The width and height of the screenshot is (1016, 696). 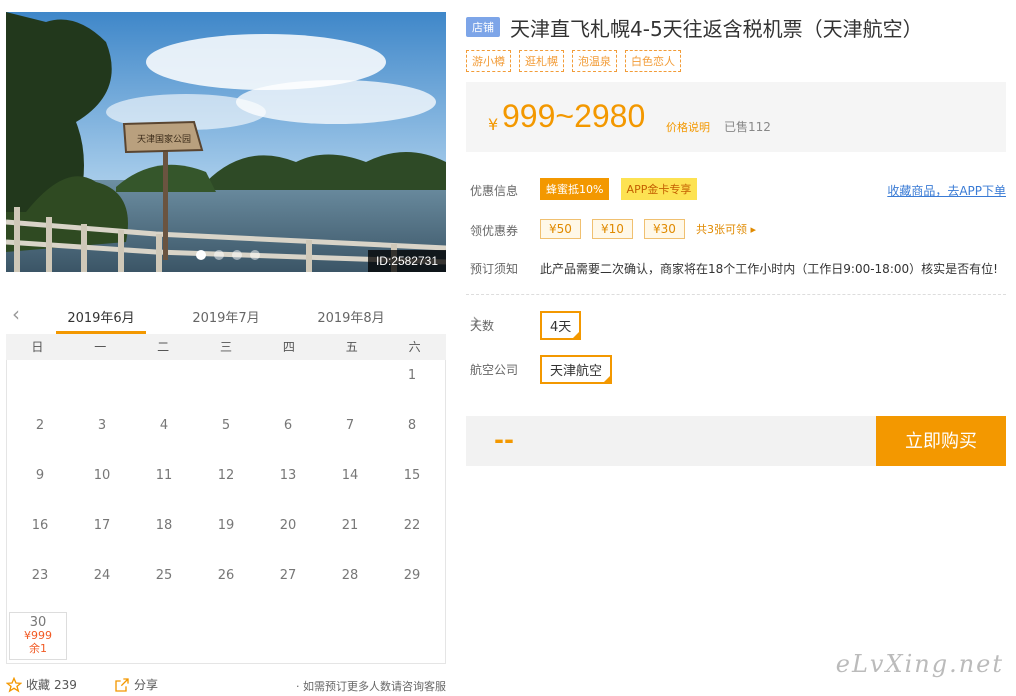 What do you see at coordinates (163, 347) in the screenshot?
I see `weekday-label: 二` at bounding box center [163, 347].